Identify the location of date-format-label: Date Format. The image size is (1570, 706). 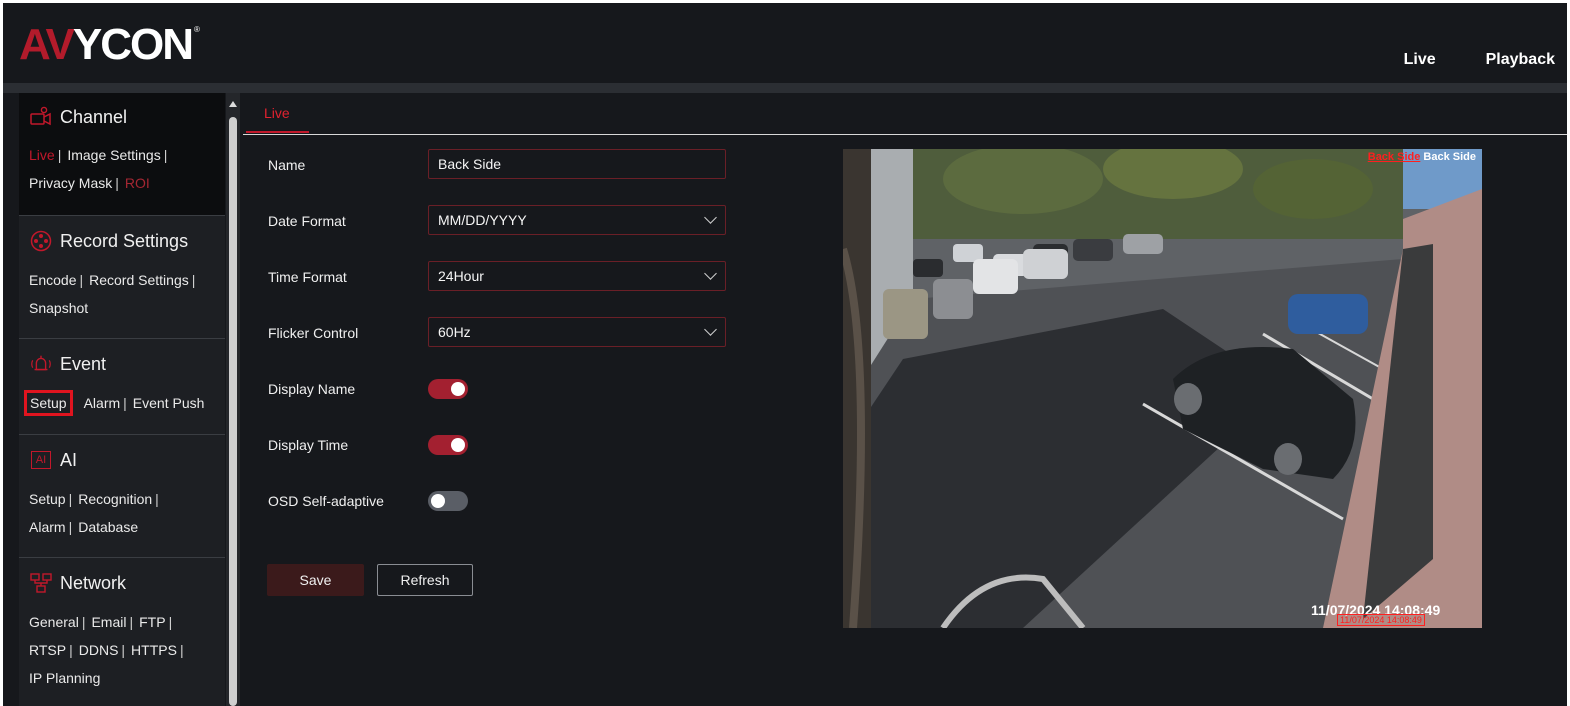
(307, 221).